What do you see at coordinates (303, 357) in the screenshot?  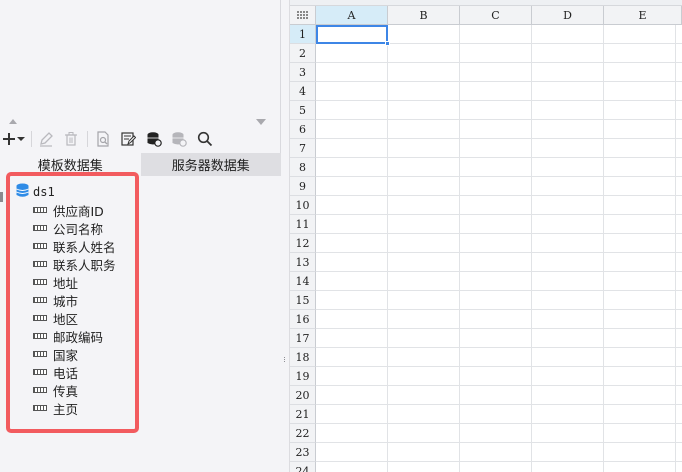 I see `row-header: 18` at bounding box center [303, 357].